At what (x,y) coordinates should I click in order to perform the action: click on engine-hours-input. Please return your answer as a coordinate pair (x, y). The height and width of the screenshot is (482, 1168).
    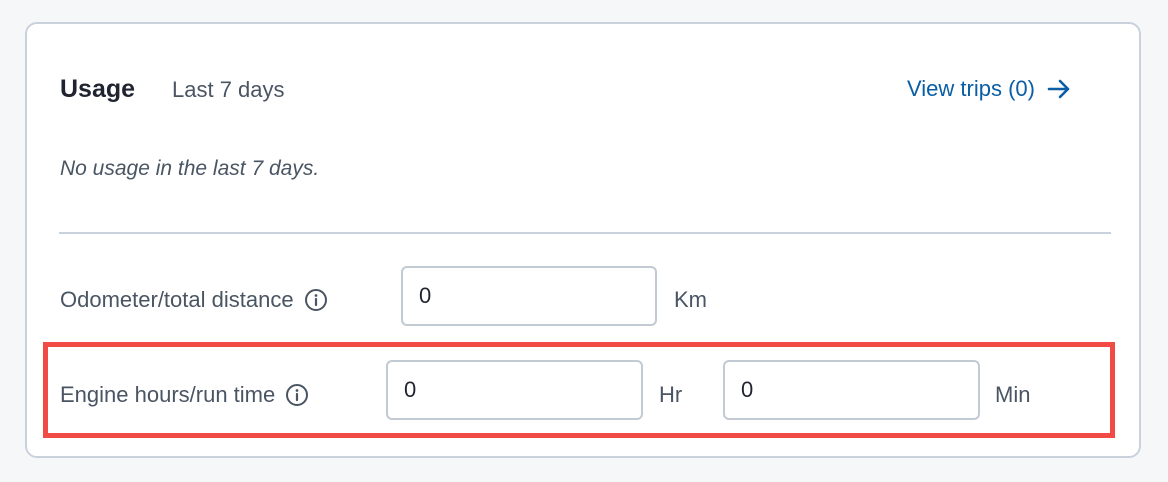
    Looking at the image, I should click on (514, 390).